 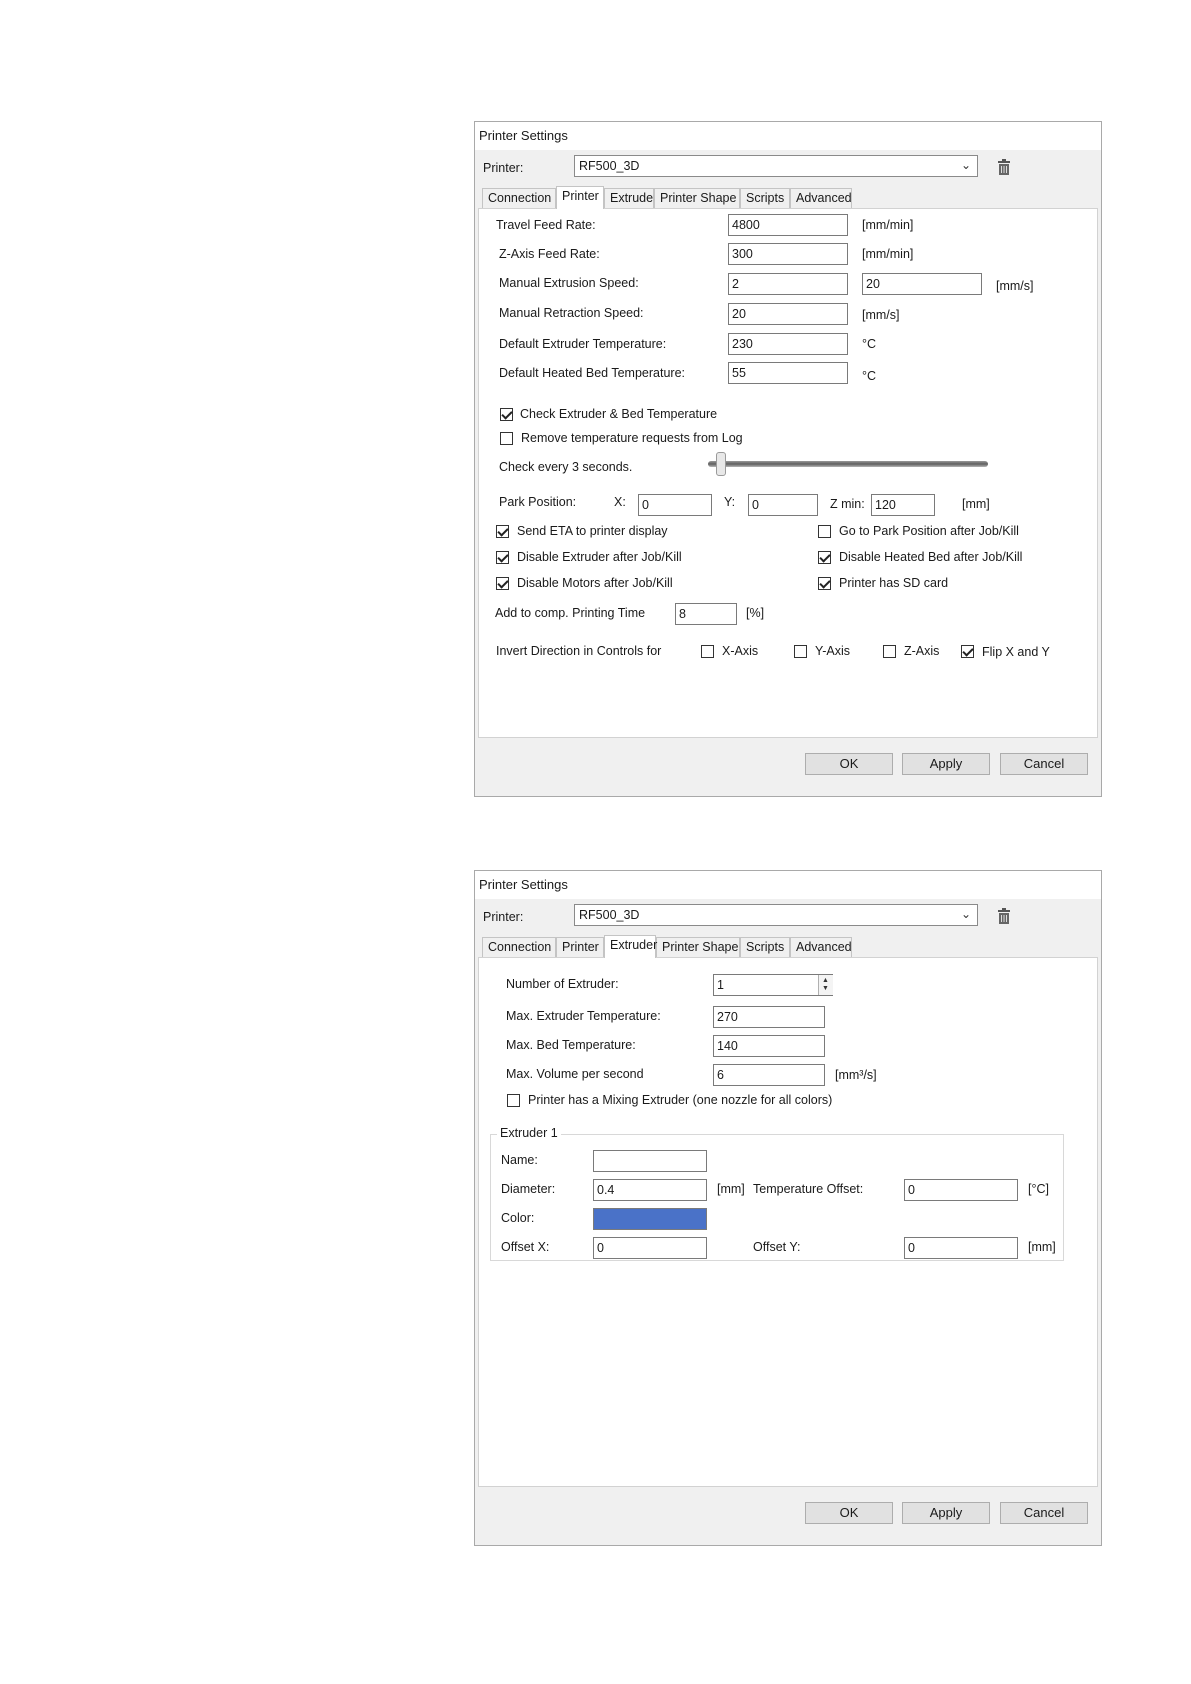 What do you see at coordinates (502, 531) in the screenshot?
I see `send-eta-checkbox` at bounding box center [502, 531].